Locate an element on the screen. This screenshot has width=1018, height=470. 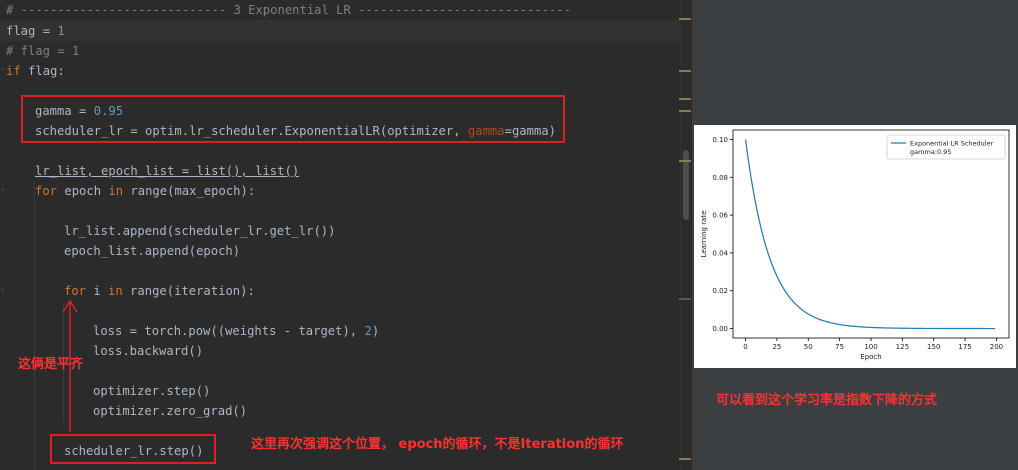
y-tick-label: 0.10 is located at coordinates (720, 140).